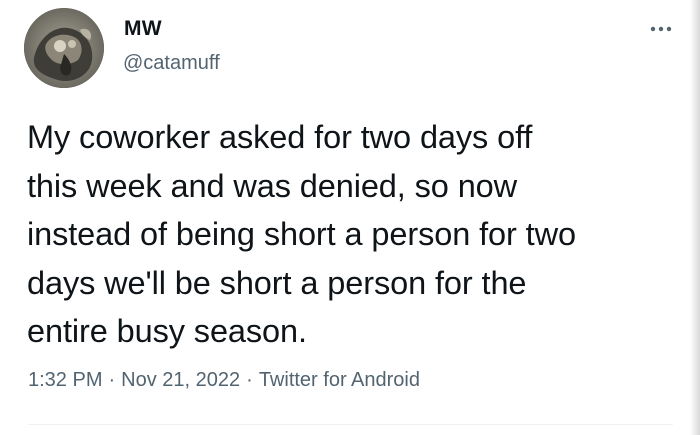  I want to click on more-options-icon, so click(661, 29).